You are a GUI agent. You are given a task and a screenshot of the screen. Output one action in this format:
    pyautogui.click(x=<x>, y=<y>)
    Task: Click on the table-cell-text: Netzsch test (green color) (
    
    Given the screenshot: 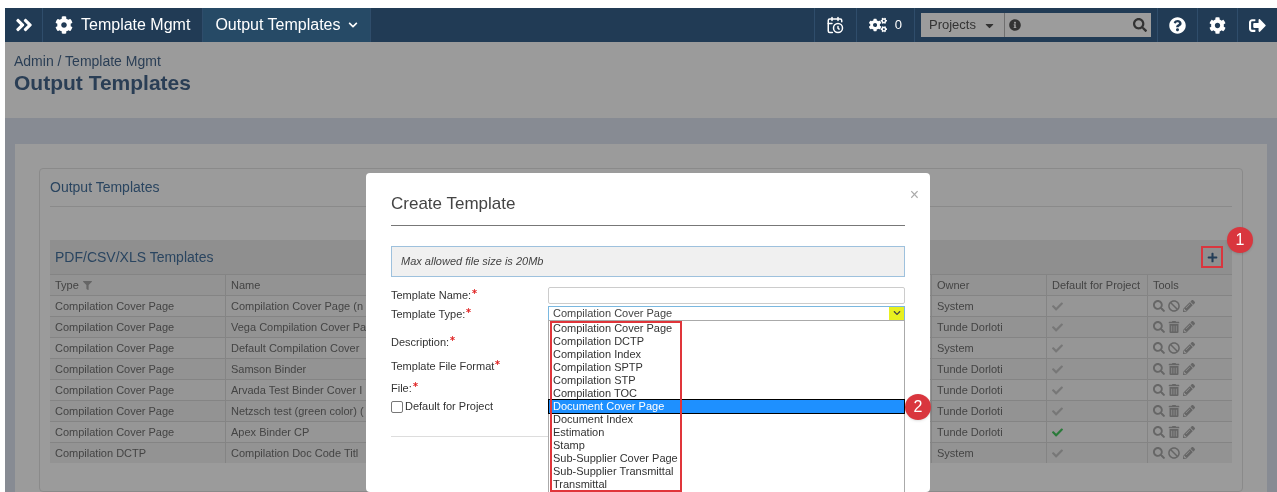 What is the action you would take?
    pyautogui.click(x=297, y=411)
    